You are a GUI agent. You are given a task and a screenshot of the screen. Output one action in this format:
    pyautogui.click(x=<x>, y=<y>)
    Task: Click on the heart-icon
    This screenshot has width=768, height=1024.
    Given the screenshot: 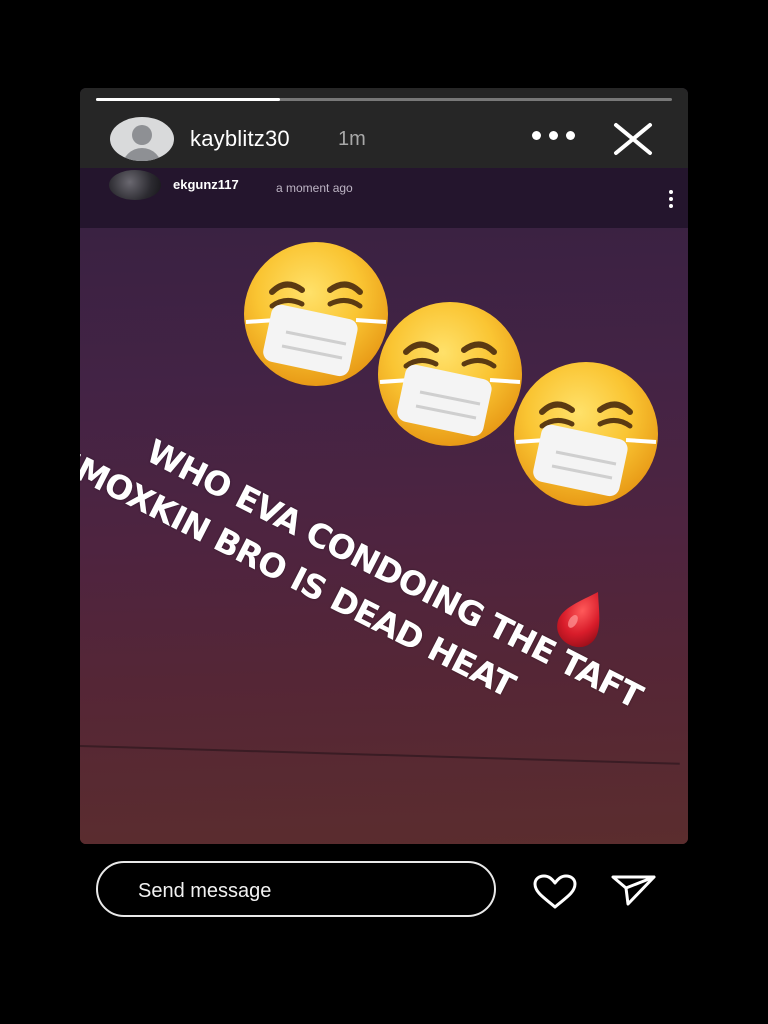 What is the action you would take?
    pyautogui.click(x=555, y=892)
    